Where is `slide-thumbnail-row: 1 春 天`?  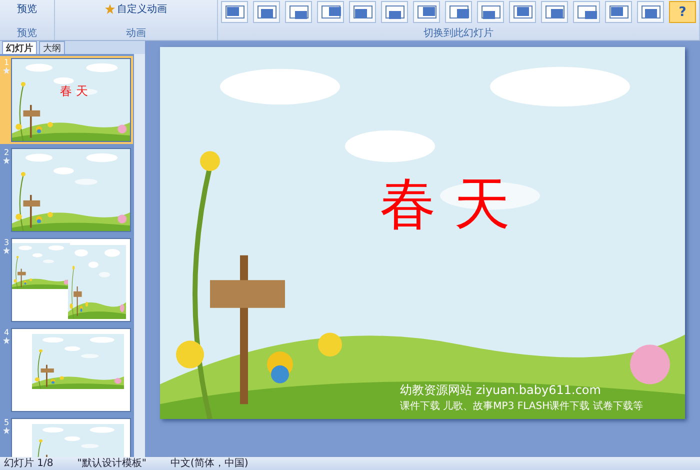 slide-thumbnail-row: 1 春 天 is located at coordinates (66, 100).